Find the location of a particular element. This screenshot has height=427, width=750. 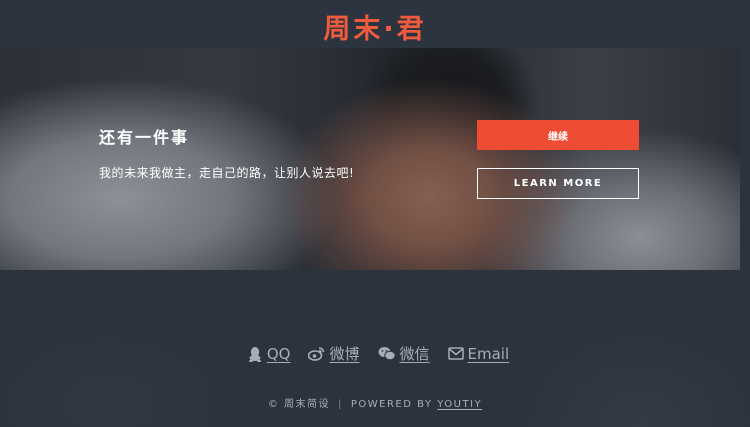

site-logo: 周末·君 is located at coordinates (375, 26).